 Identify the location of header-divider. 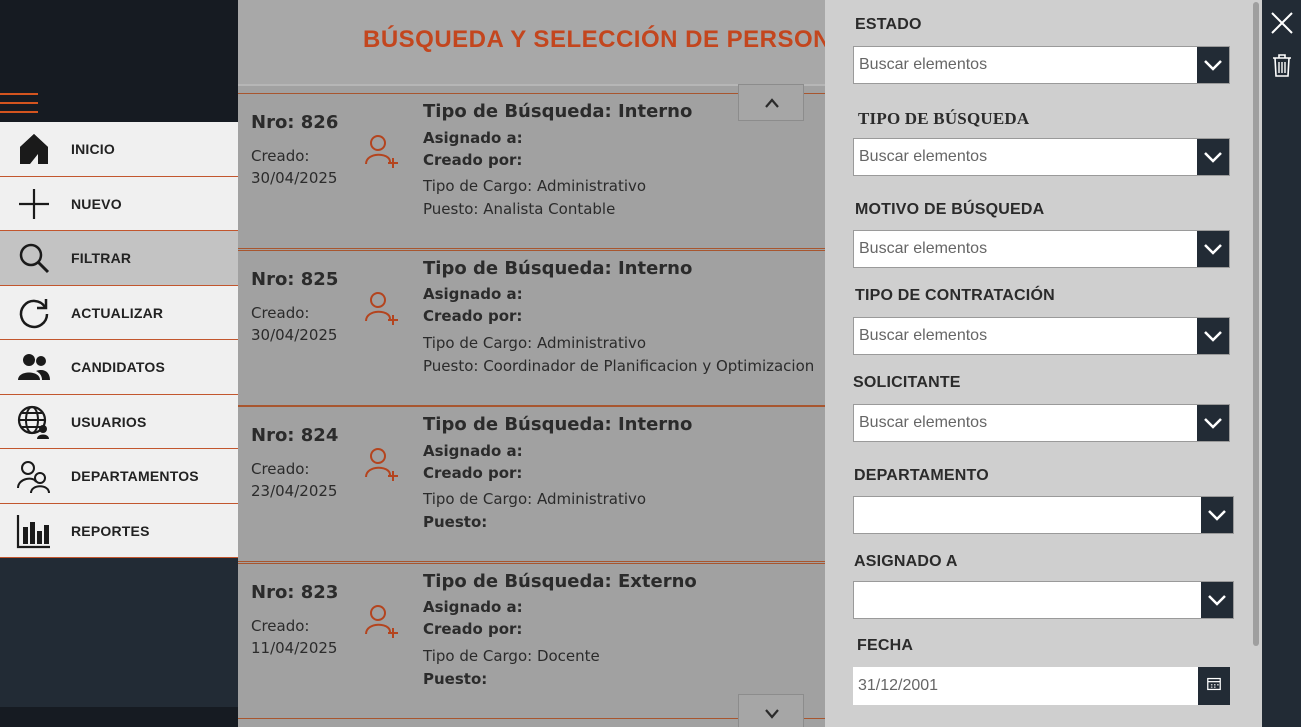
(531, 85).